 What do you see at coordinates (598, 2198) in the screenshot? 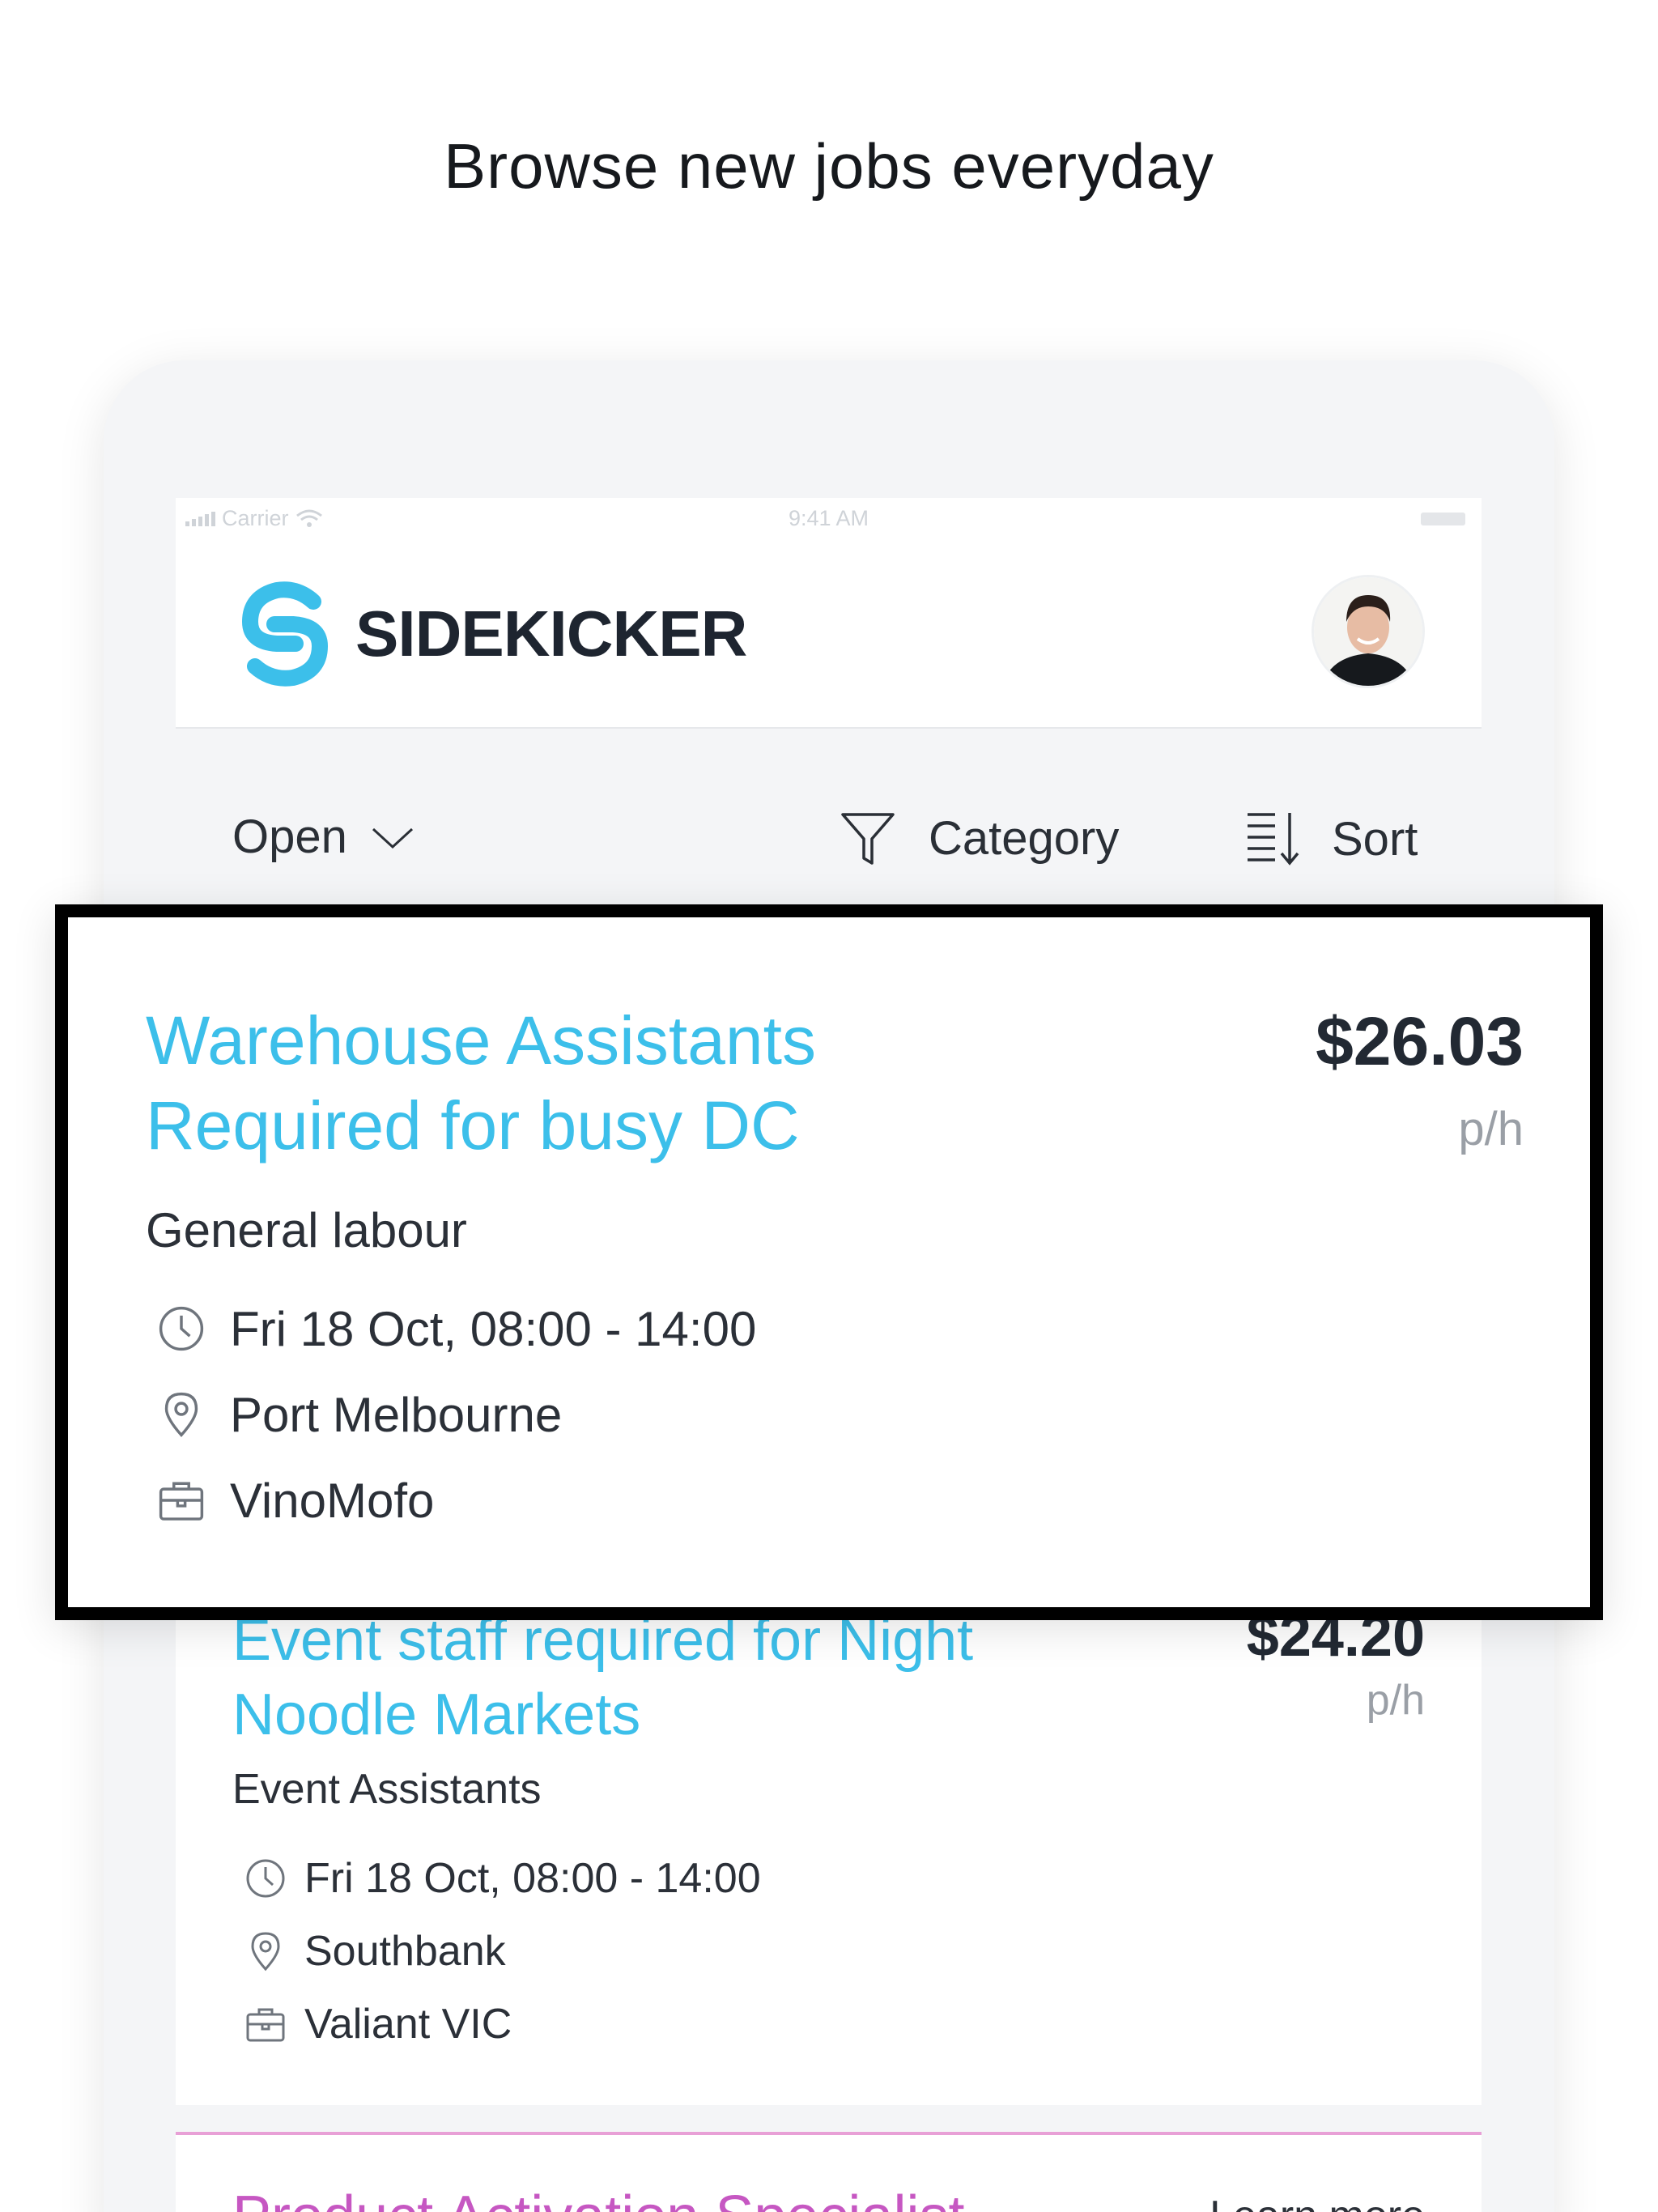
I see `promo-title: Product Activation Specialist` at bounding box center [598, 2198].